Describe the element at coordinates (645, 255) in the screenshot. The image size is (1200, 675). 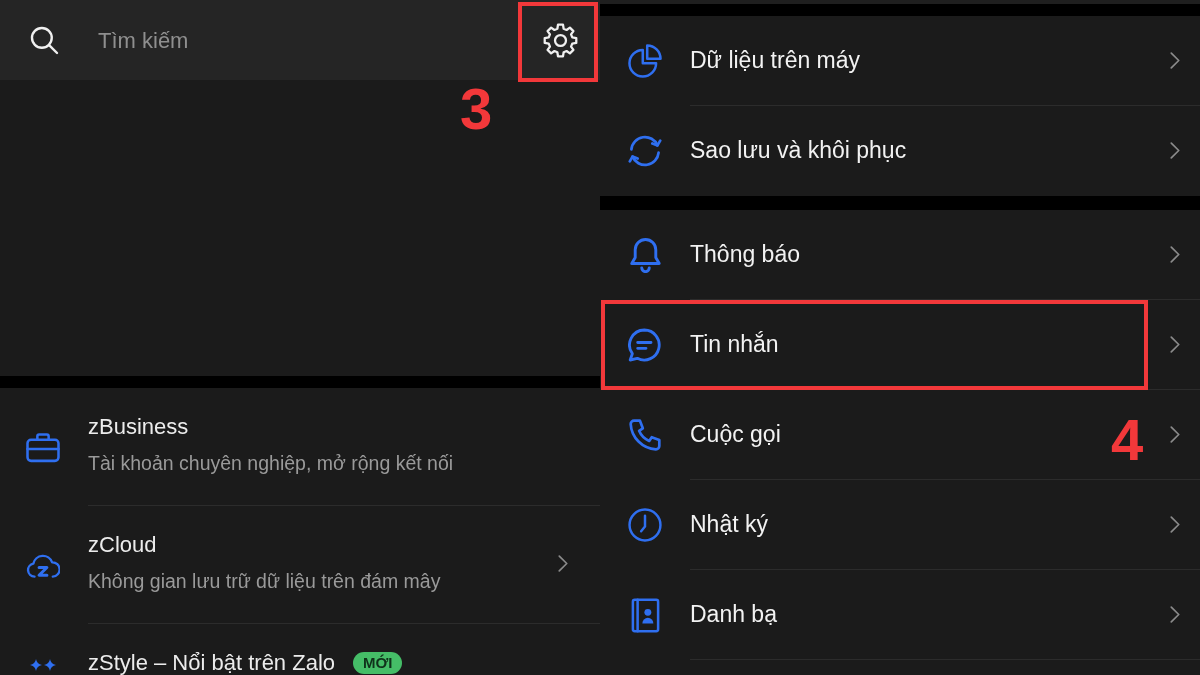
I see `bell-icon` at that location.